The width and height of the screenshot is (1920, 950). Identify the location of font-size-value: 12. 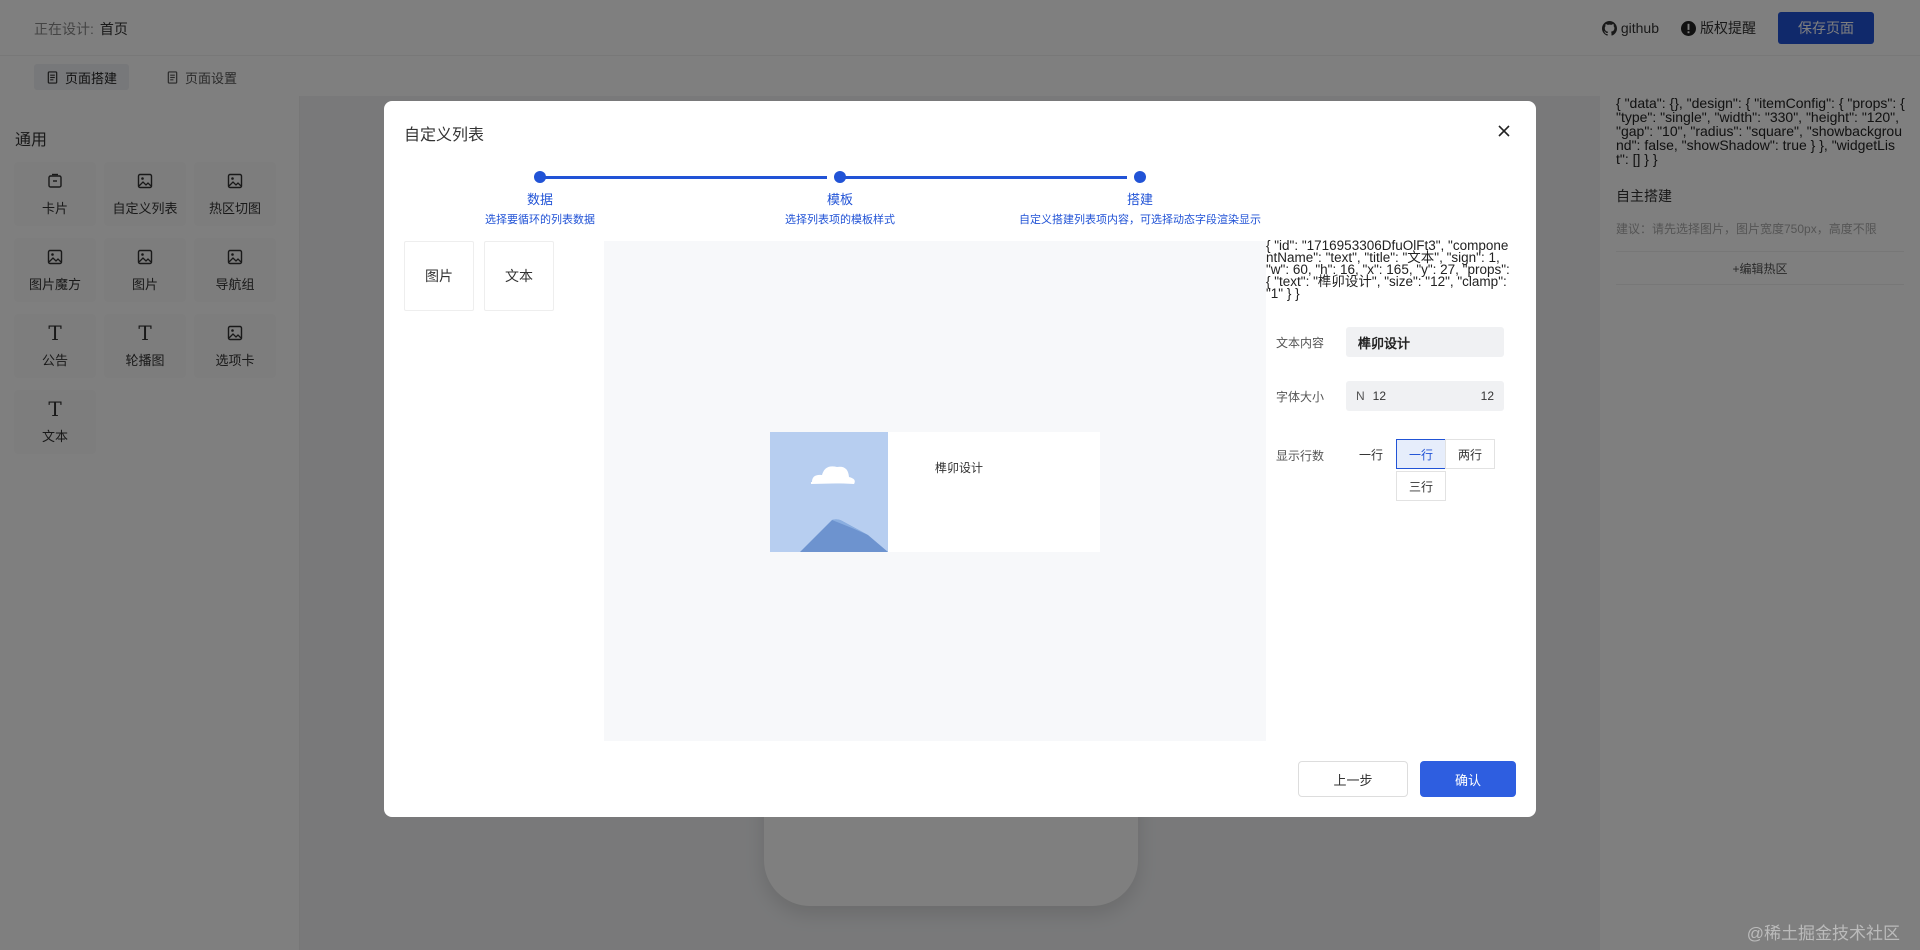
(1379, 396).